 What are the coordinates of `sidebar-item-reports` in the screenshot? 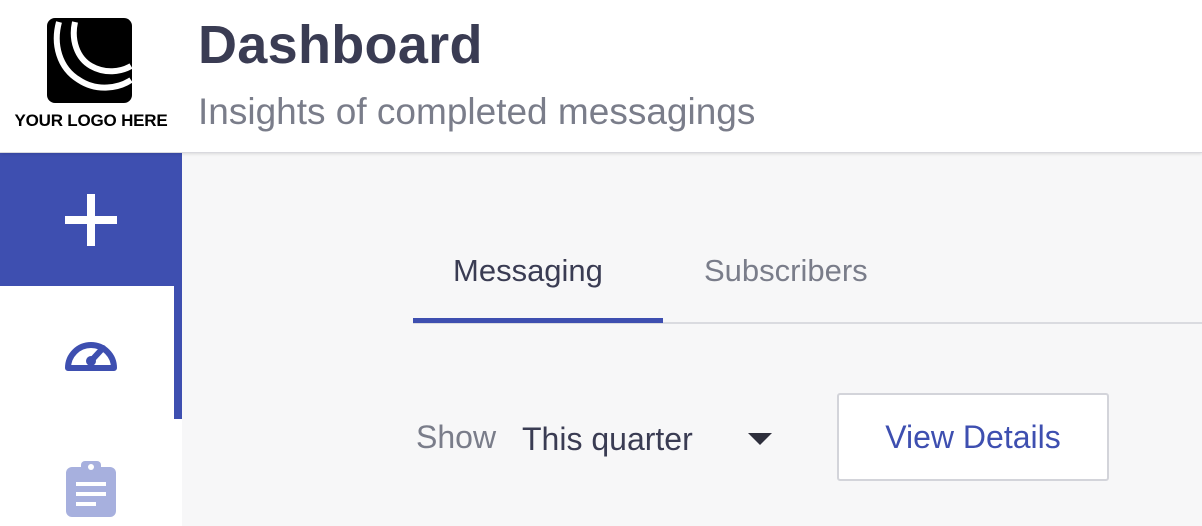 It's located at (91, 472).